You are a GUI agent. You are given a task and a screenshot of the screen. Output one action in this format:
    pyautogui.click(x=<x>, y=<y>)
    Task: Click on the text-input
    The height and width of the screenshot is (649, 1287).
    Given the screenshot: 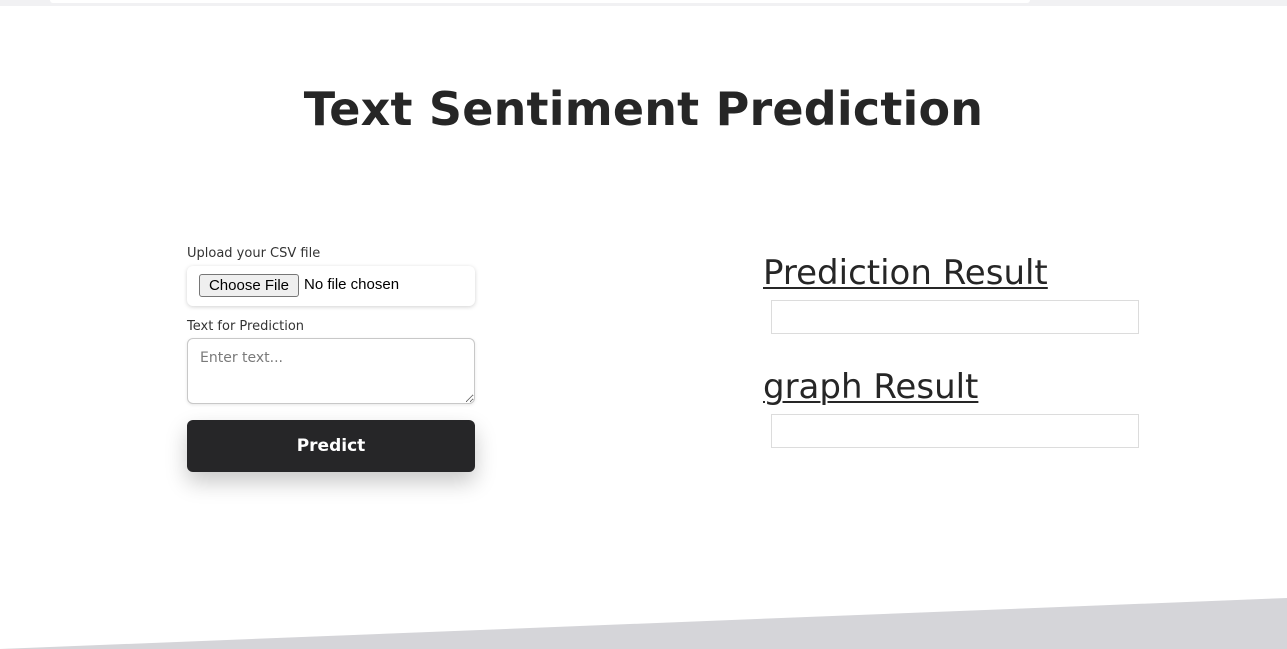 What is the action you would take?
    pyautogui.click(x=331, y=371)
    